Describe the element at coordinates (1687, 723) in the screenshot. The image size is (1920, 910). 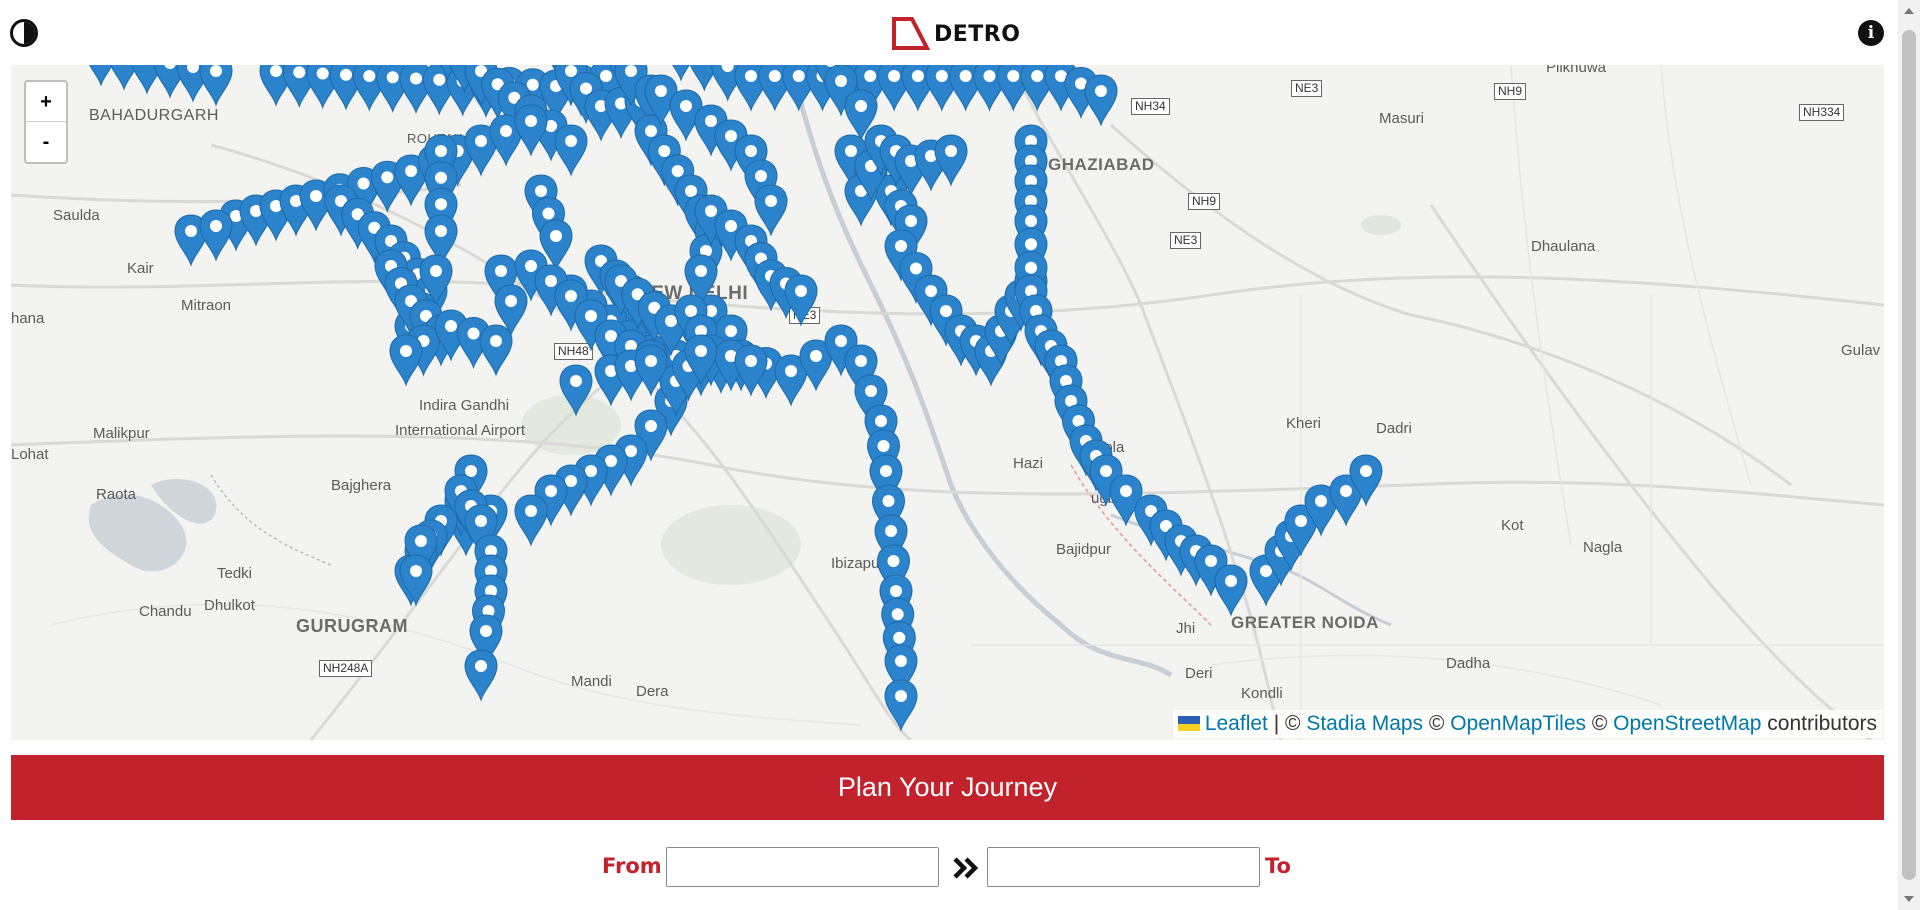
I see `openstreetmap-link: OpenStreetMap` at that location.